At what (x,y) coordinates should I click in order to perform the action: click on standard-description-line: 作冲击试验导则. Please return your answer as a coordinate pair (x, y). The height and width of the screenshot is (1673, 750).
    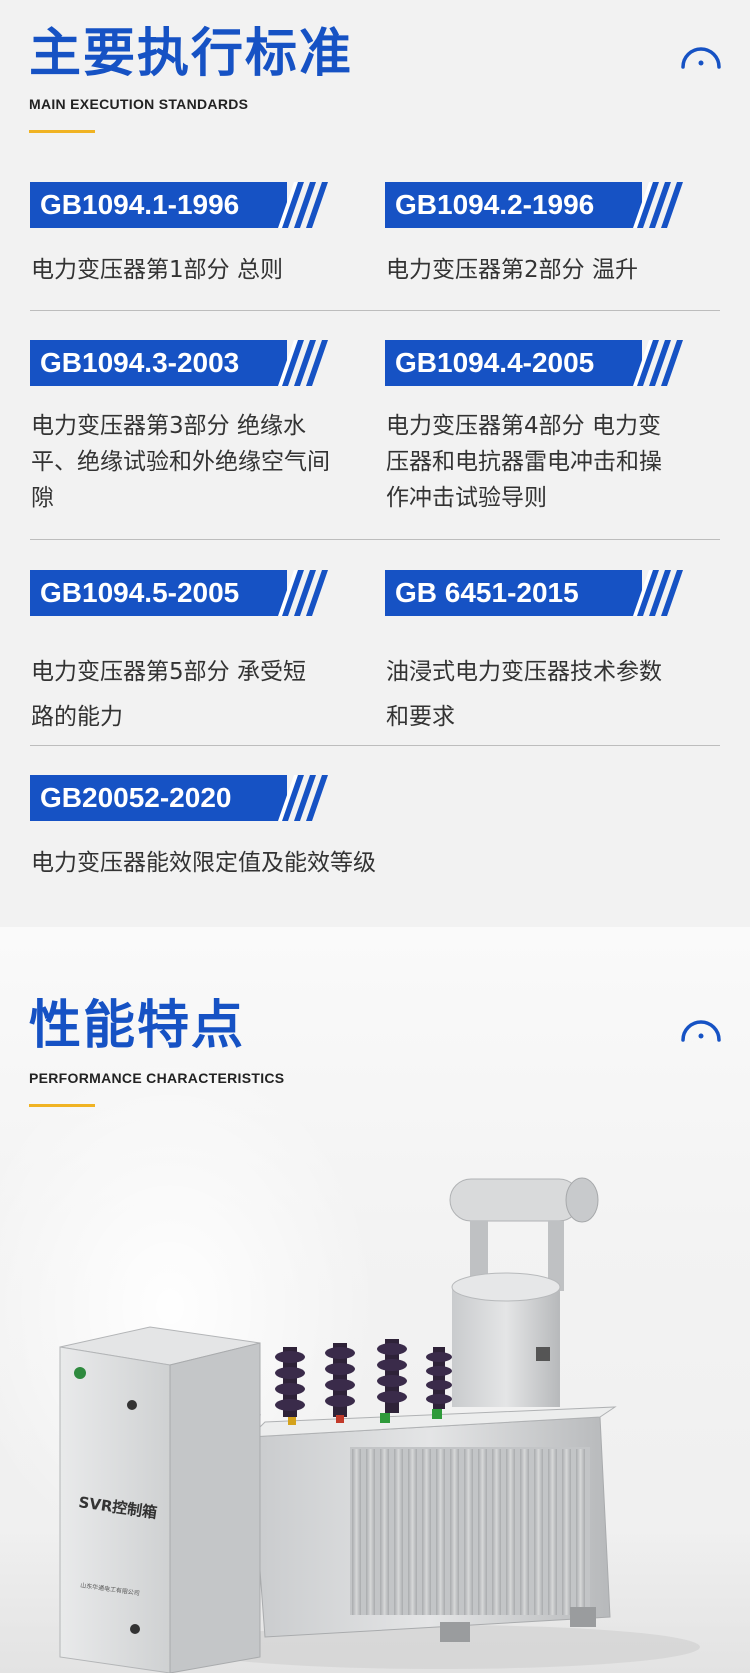
    Looking at the image, I should click on (466, 498).